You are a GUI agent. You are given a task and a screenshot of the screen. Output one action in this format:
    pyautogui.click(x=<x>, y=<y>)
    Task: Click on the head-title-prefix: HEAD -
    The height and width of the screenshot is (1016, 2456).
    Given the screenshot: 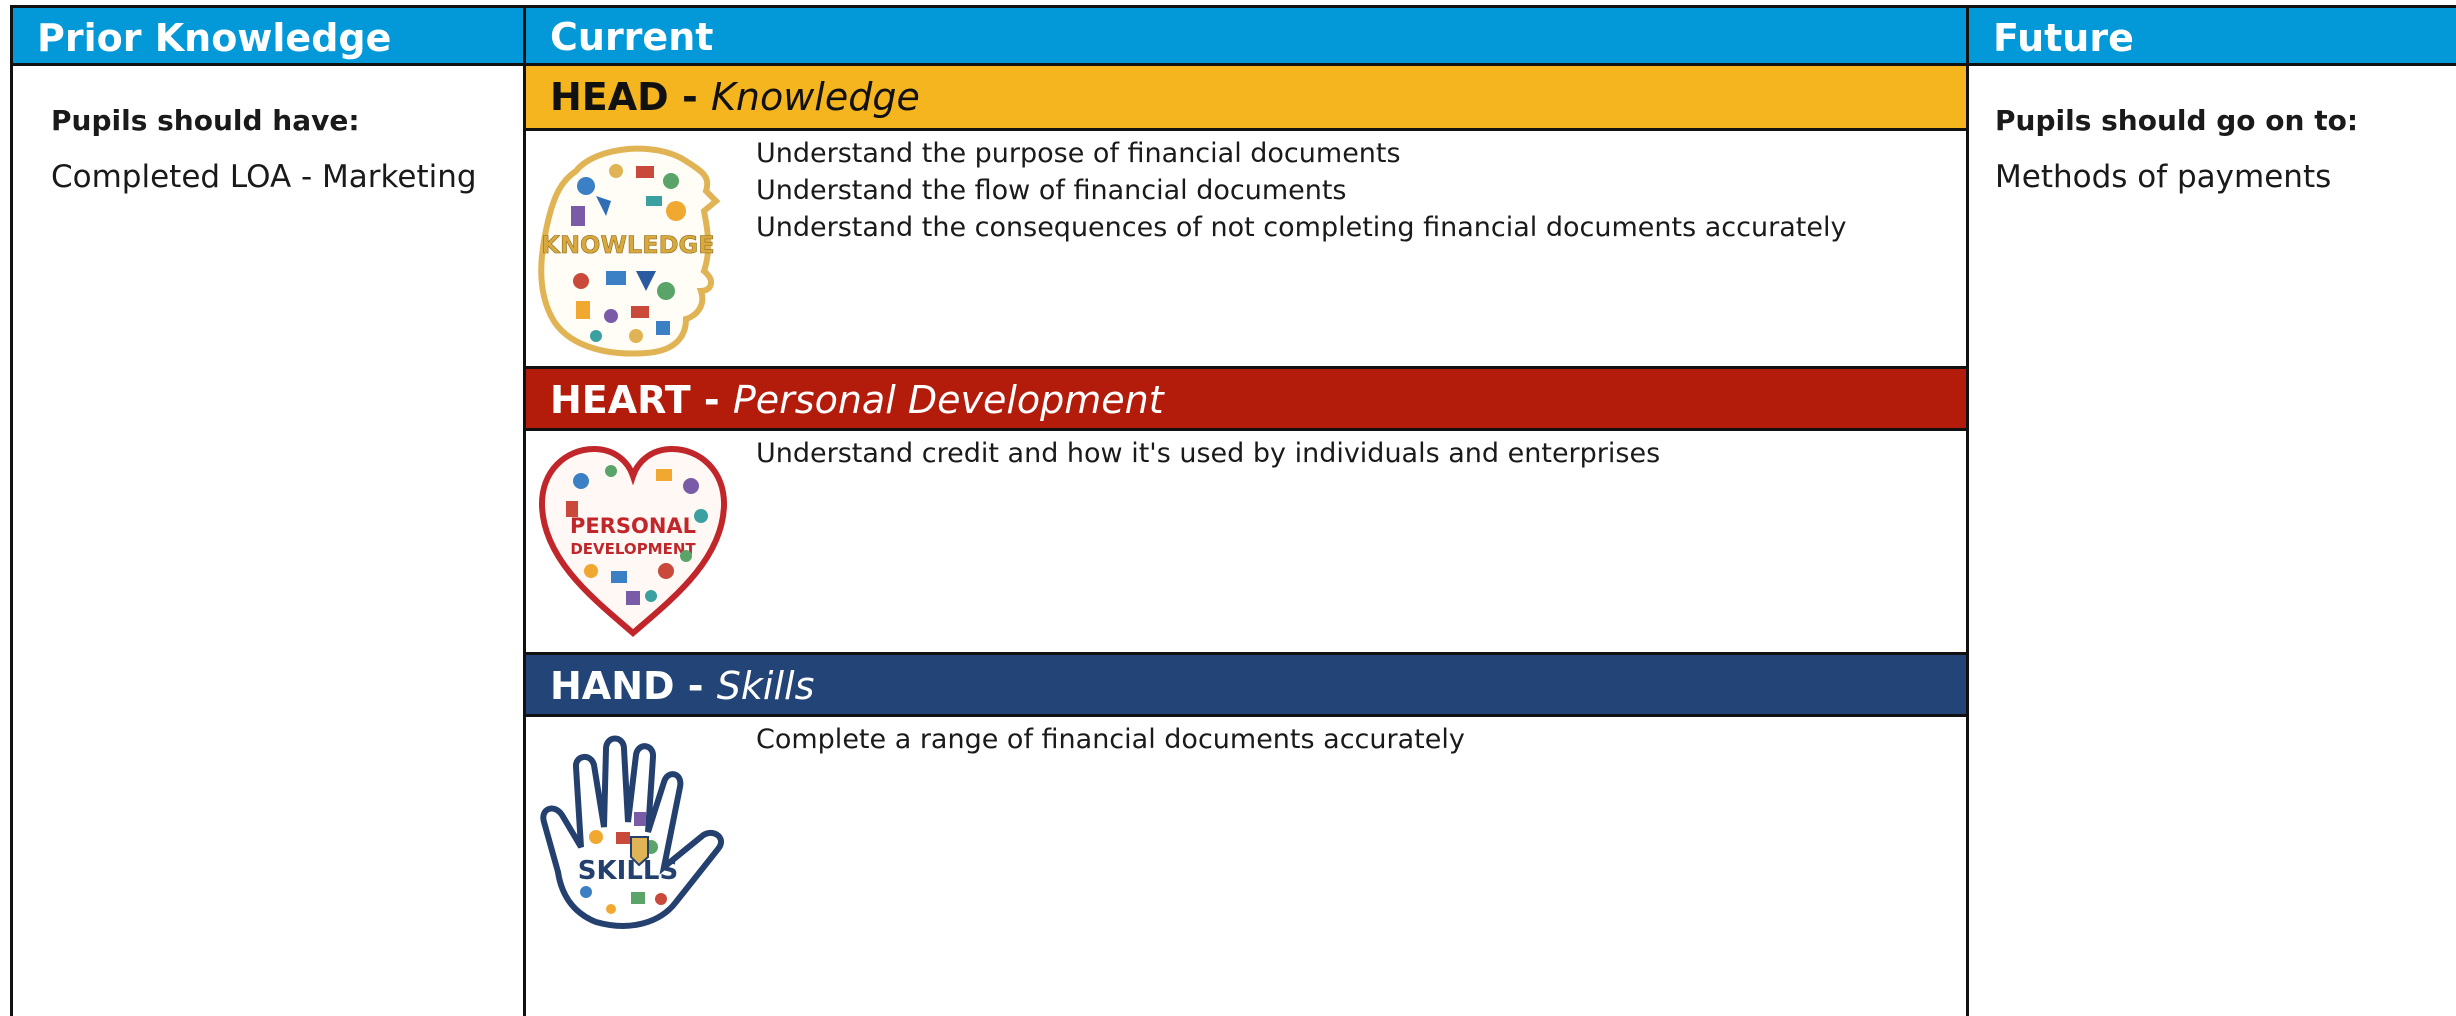 What is the action you would take?
    pyautogui.click(x=630, y=97)
    